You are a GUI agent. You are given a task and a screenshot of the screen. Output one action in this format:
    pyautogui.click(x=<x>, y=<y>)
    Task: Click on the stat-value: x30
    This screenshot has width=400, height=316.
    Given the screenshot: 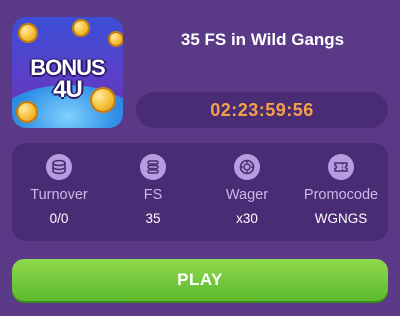 What is the action you would take?
    pyautogui.click(x=247, y=218)
    